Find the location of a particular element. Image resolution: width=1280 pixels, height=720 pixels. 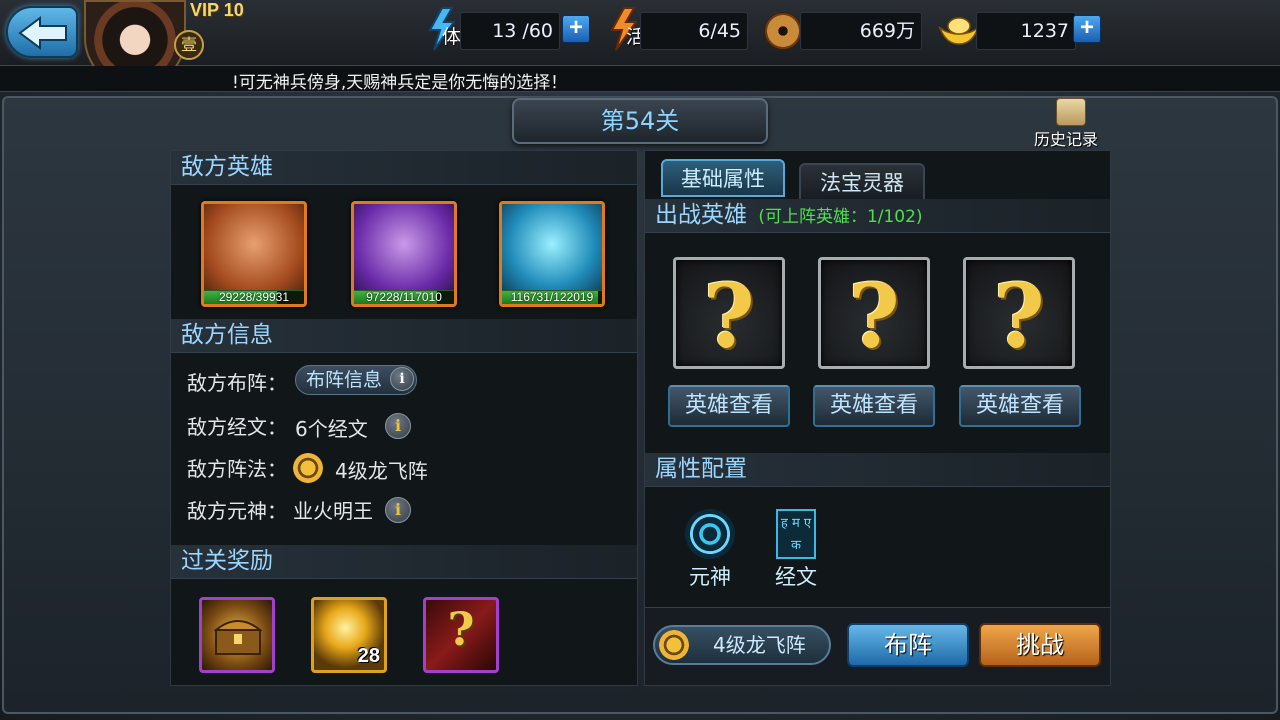

enemy-array-label: 敌方阵法： is located at coordinates (237, 469).